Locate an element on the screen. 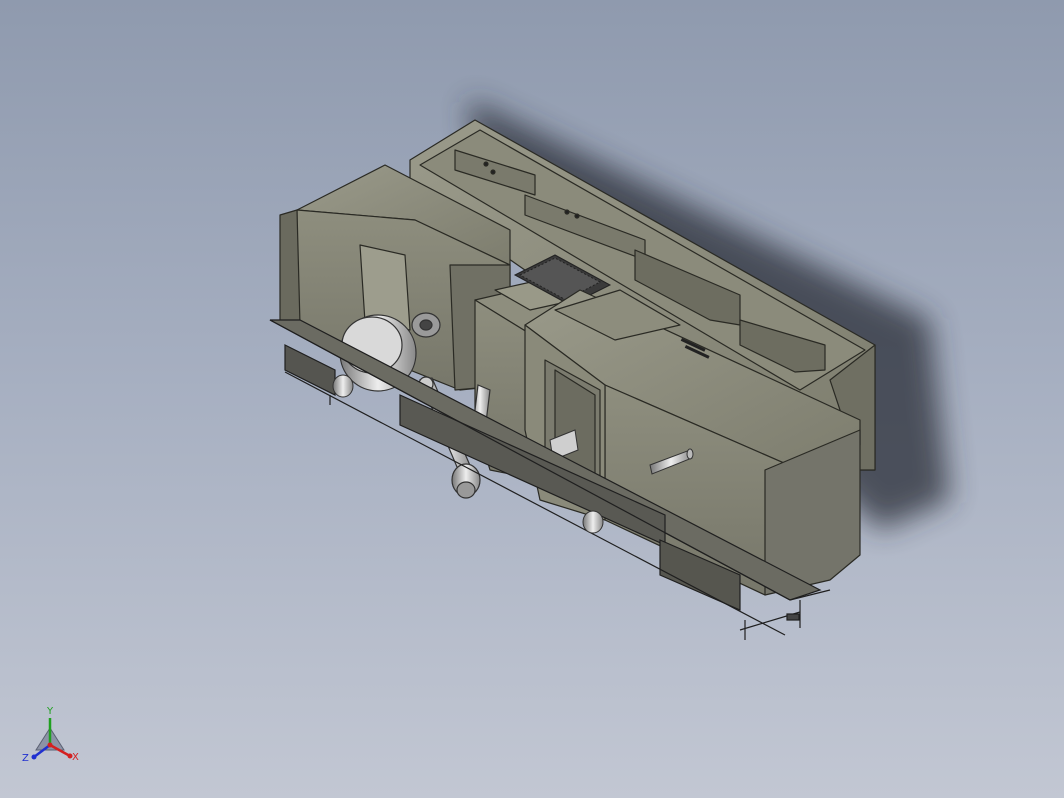  z-axis-label: Z is located at coordinates (25, 758).